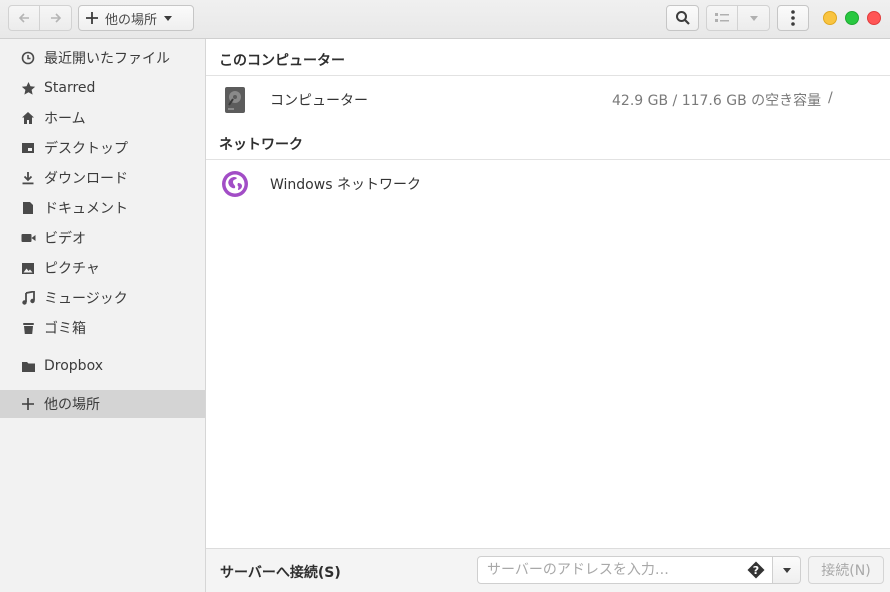 The height and width of the screenshot is (592, 890). What do you see at coordinates (86, 299) in the screenshot?
I see `sidebar-item-label: ミュージック` at bounding box center [86, 299].